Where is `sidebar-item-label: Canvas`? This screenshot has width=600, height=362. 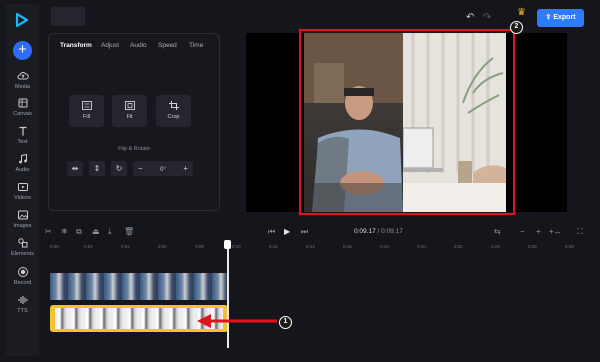 sidebar-item-label: Canvas is located at coordinates (22, 114).